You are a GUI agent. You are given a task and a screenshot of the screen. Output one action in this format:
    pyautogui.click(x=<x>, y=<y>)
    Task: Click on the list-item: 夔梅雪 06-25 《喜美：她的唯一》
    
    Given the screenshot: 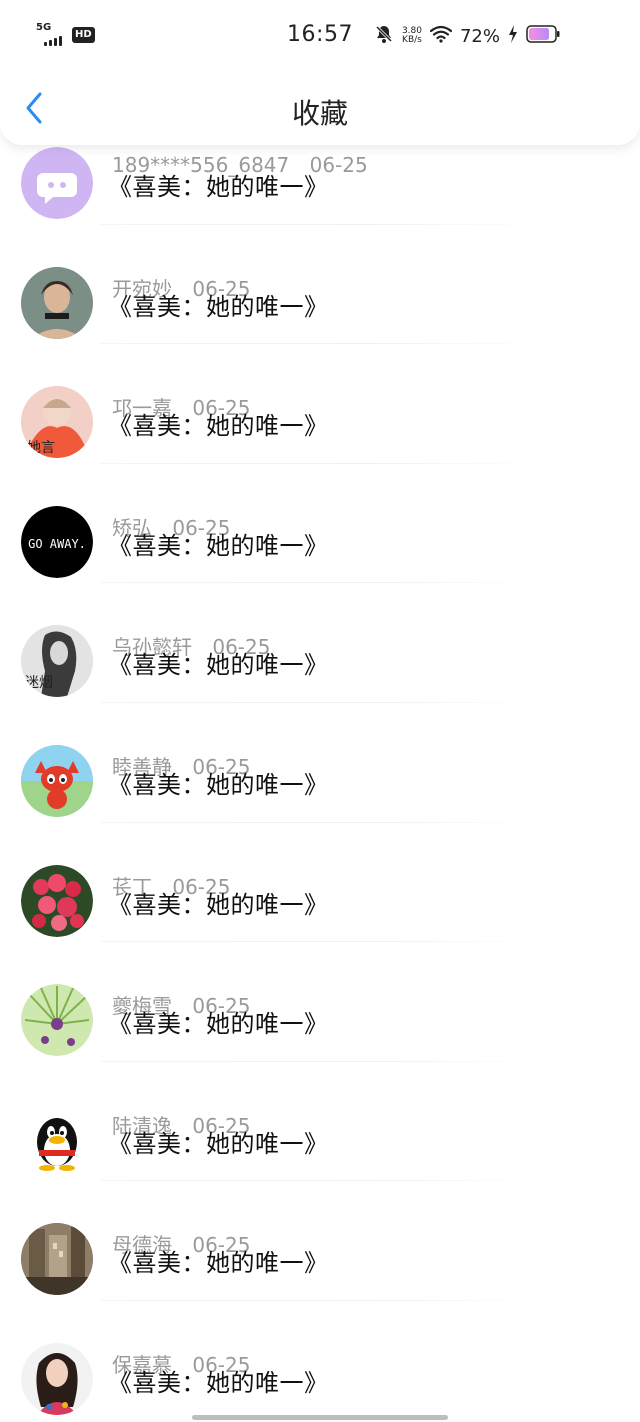 What is the action you would take?
    pyautogui.click(x=320, y=1002)
    